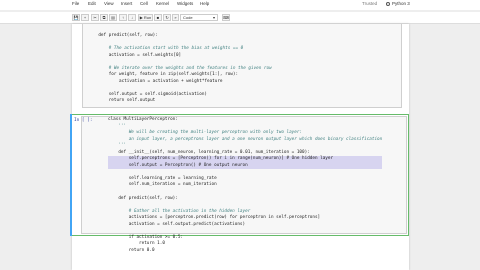  Describe the element at coordinates (122, 101) in the screenshot. I see `code-line: return self.output` at that location.